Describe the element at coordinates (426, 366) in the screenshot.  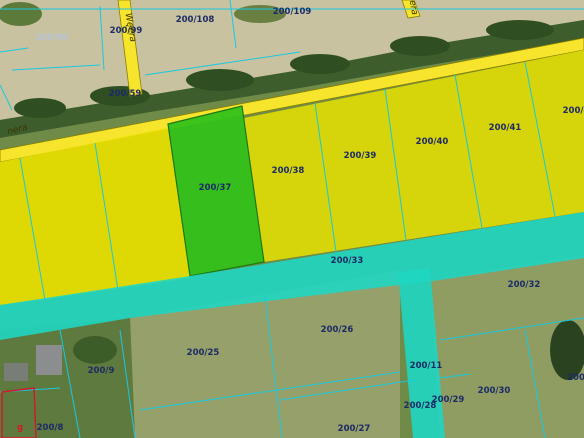
I see `parcel-label-200-11: 200/11` at that location.